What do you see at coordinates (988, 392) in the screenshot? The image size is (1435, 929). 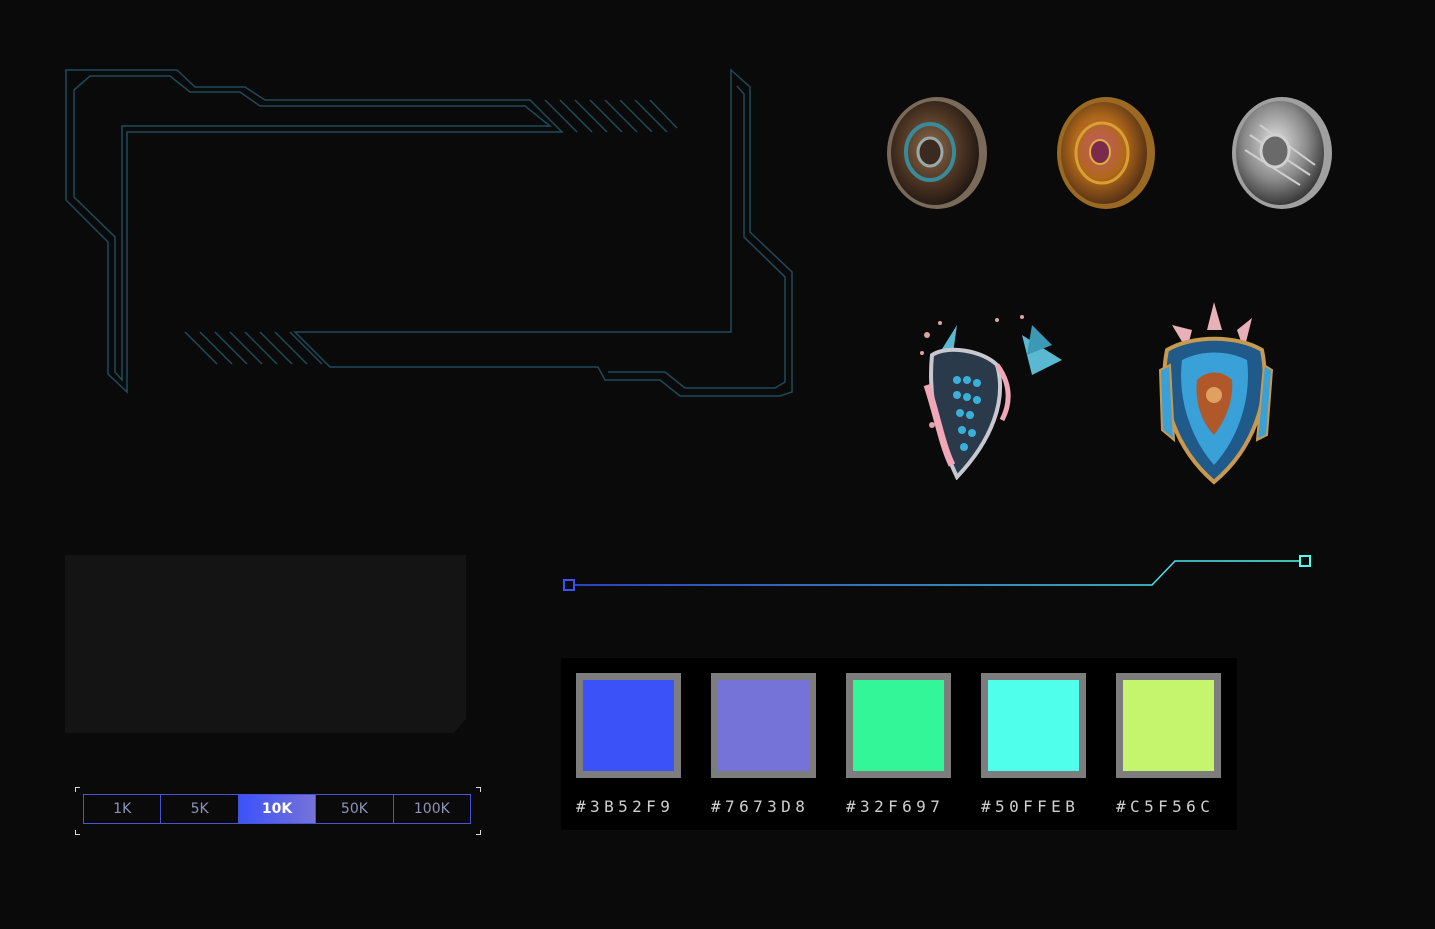 I see `spiked-kite-shield-icon` at bounding box center [988, 392].